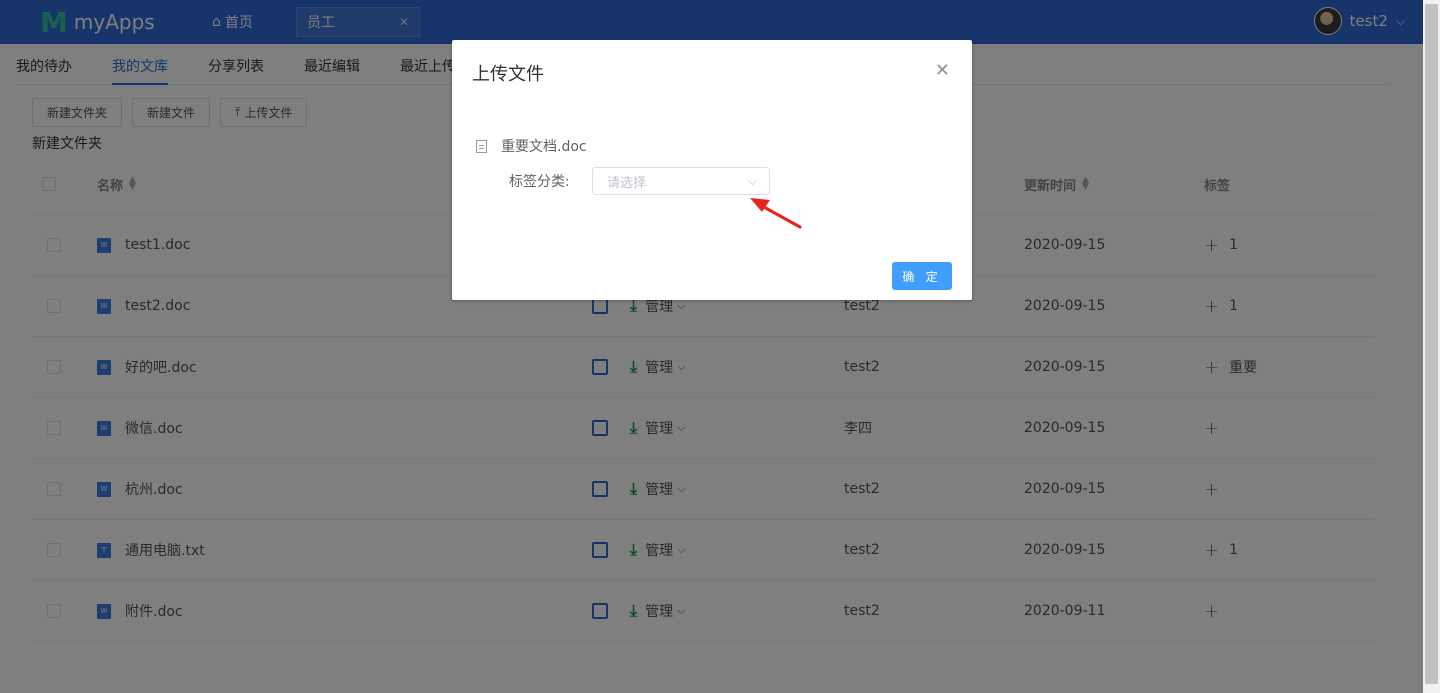  What do you see at coordinates (544, 147) in the screenshot?
I see `selected-file-name: 重要文档.doc` at bounding box center [544, 147].